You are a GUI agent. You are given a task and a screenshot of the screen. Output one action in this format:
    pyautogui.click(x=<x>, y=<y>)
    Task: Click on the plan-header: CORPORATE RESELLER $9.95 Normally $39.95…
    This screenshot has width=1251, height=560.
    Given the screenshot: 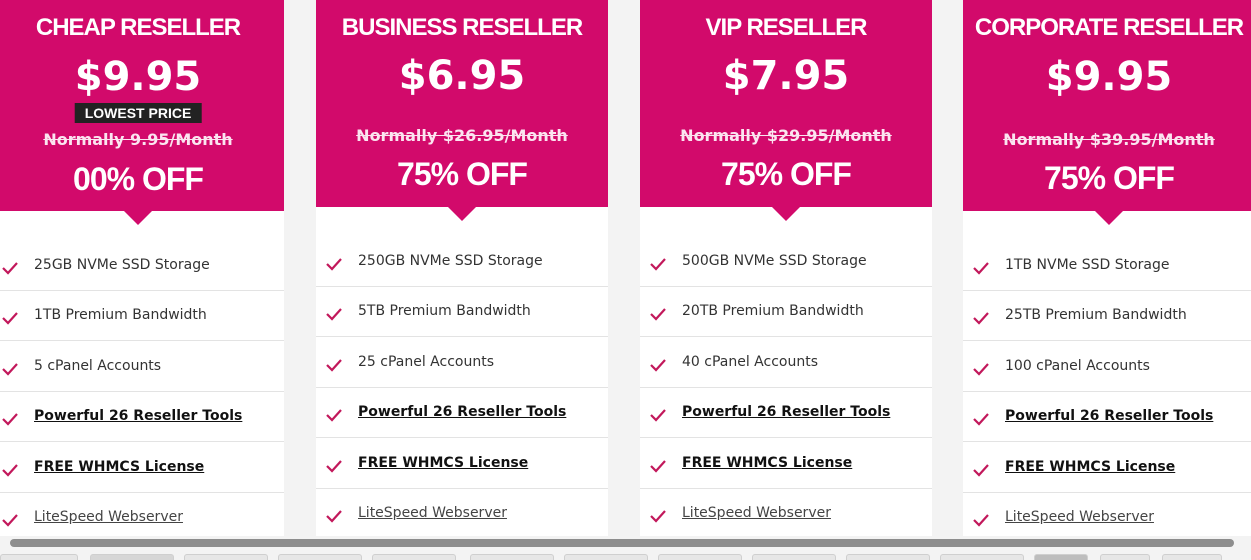 What is the action you would take?
    pyautogui.click(x=1107, y=112)
    